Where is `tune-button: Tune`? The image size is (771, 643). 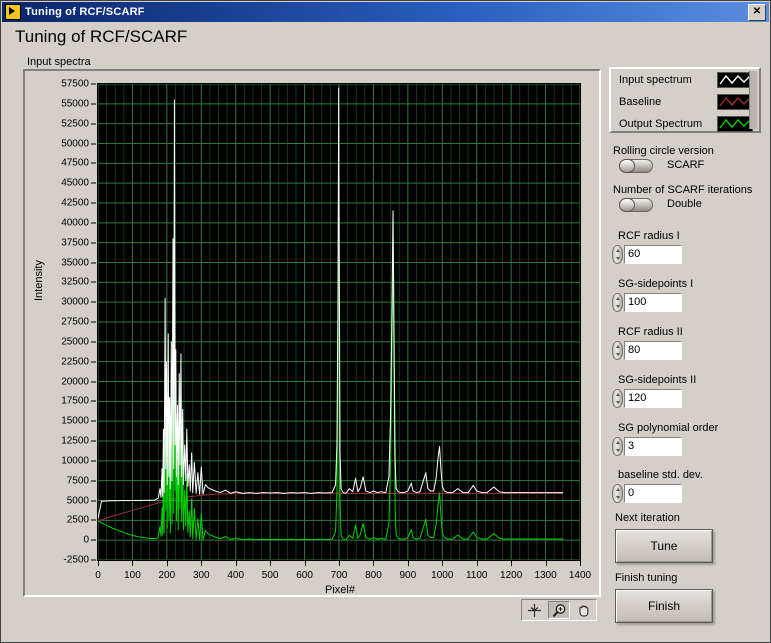
tune-button: Tune is located at coordinates (664, 546).